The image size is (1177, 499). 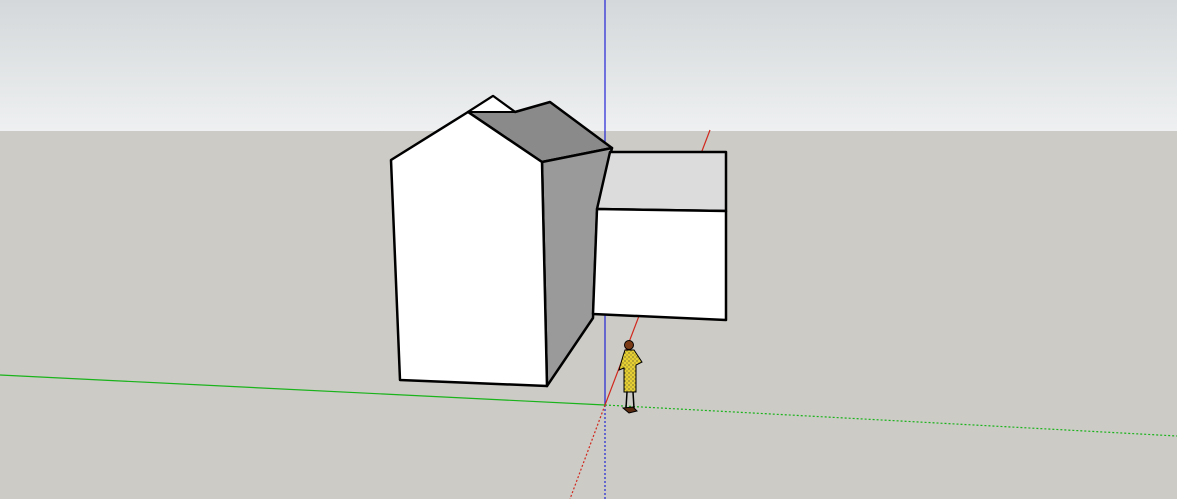 What do you see at coordinates (661, 181) in the screenshot?
I see `annex-top-face` at bounding box center [661, 181].